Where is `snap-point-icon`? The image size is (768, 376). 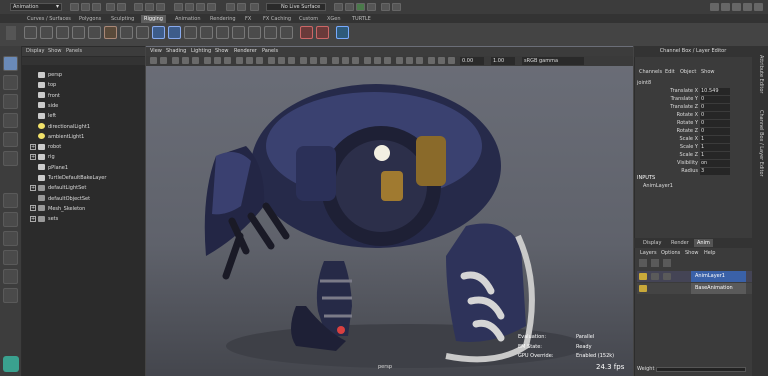
snap-point-icon is located at coordinates (200, 7).